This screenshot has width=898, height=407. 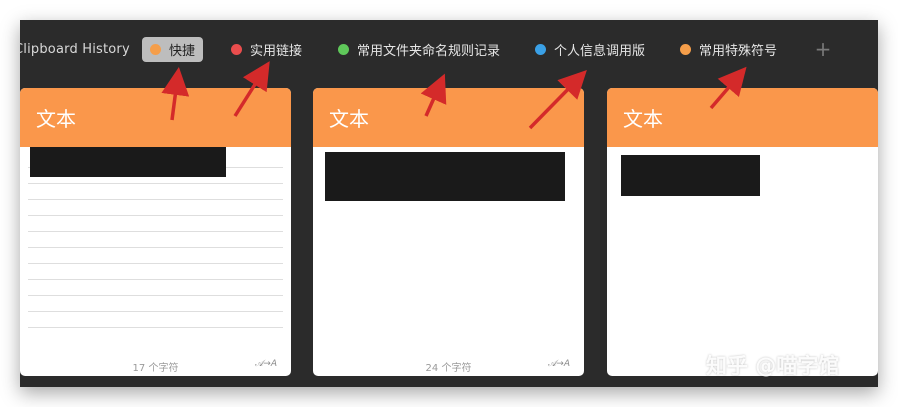 I want to click on tab-folder-naming-rules: 常用文件夹命名规则记录, so click(x=419, y=49).